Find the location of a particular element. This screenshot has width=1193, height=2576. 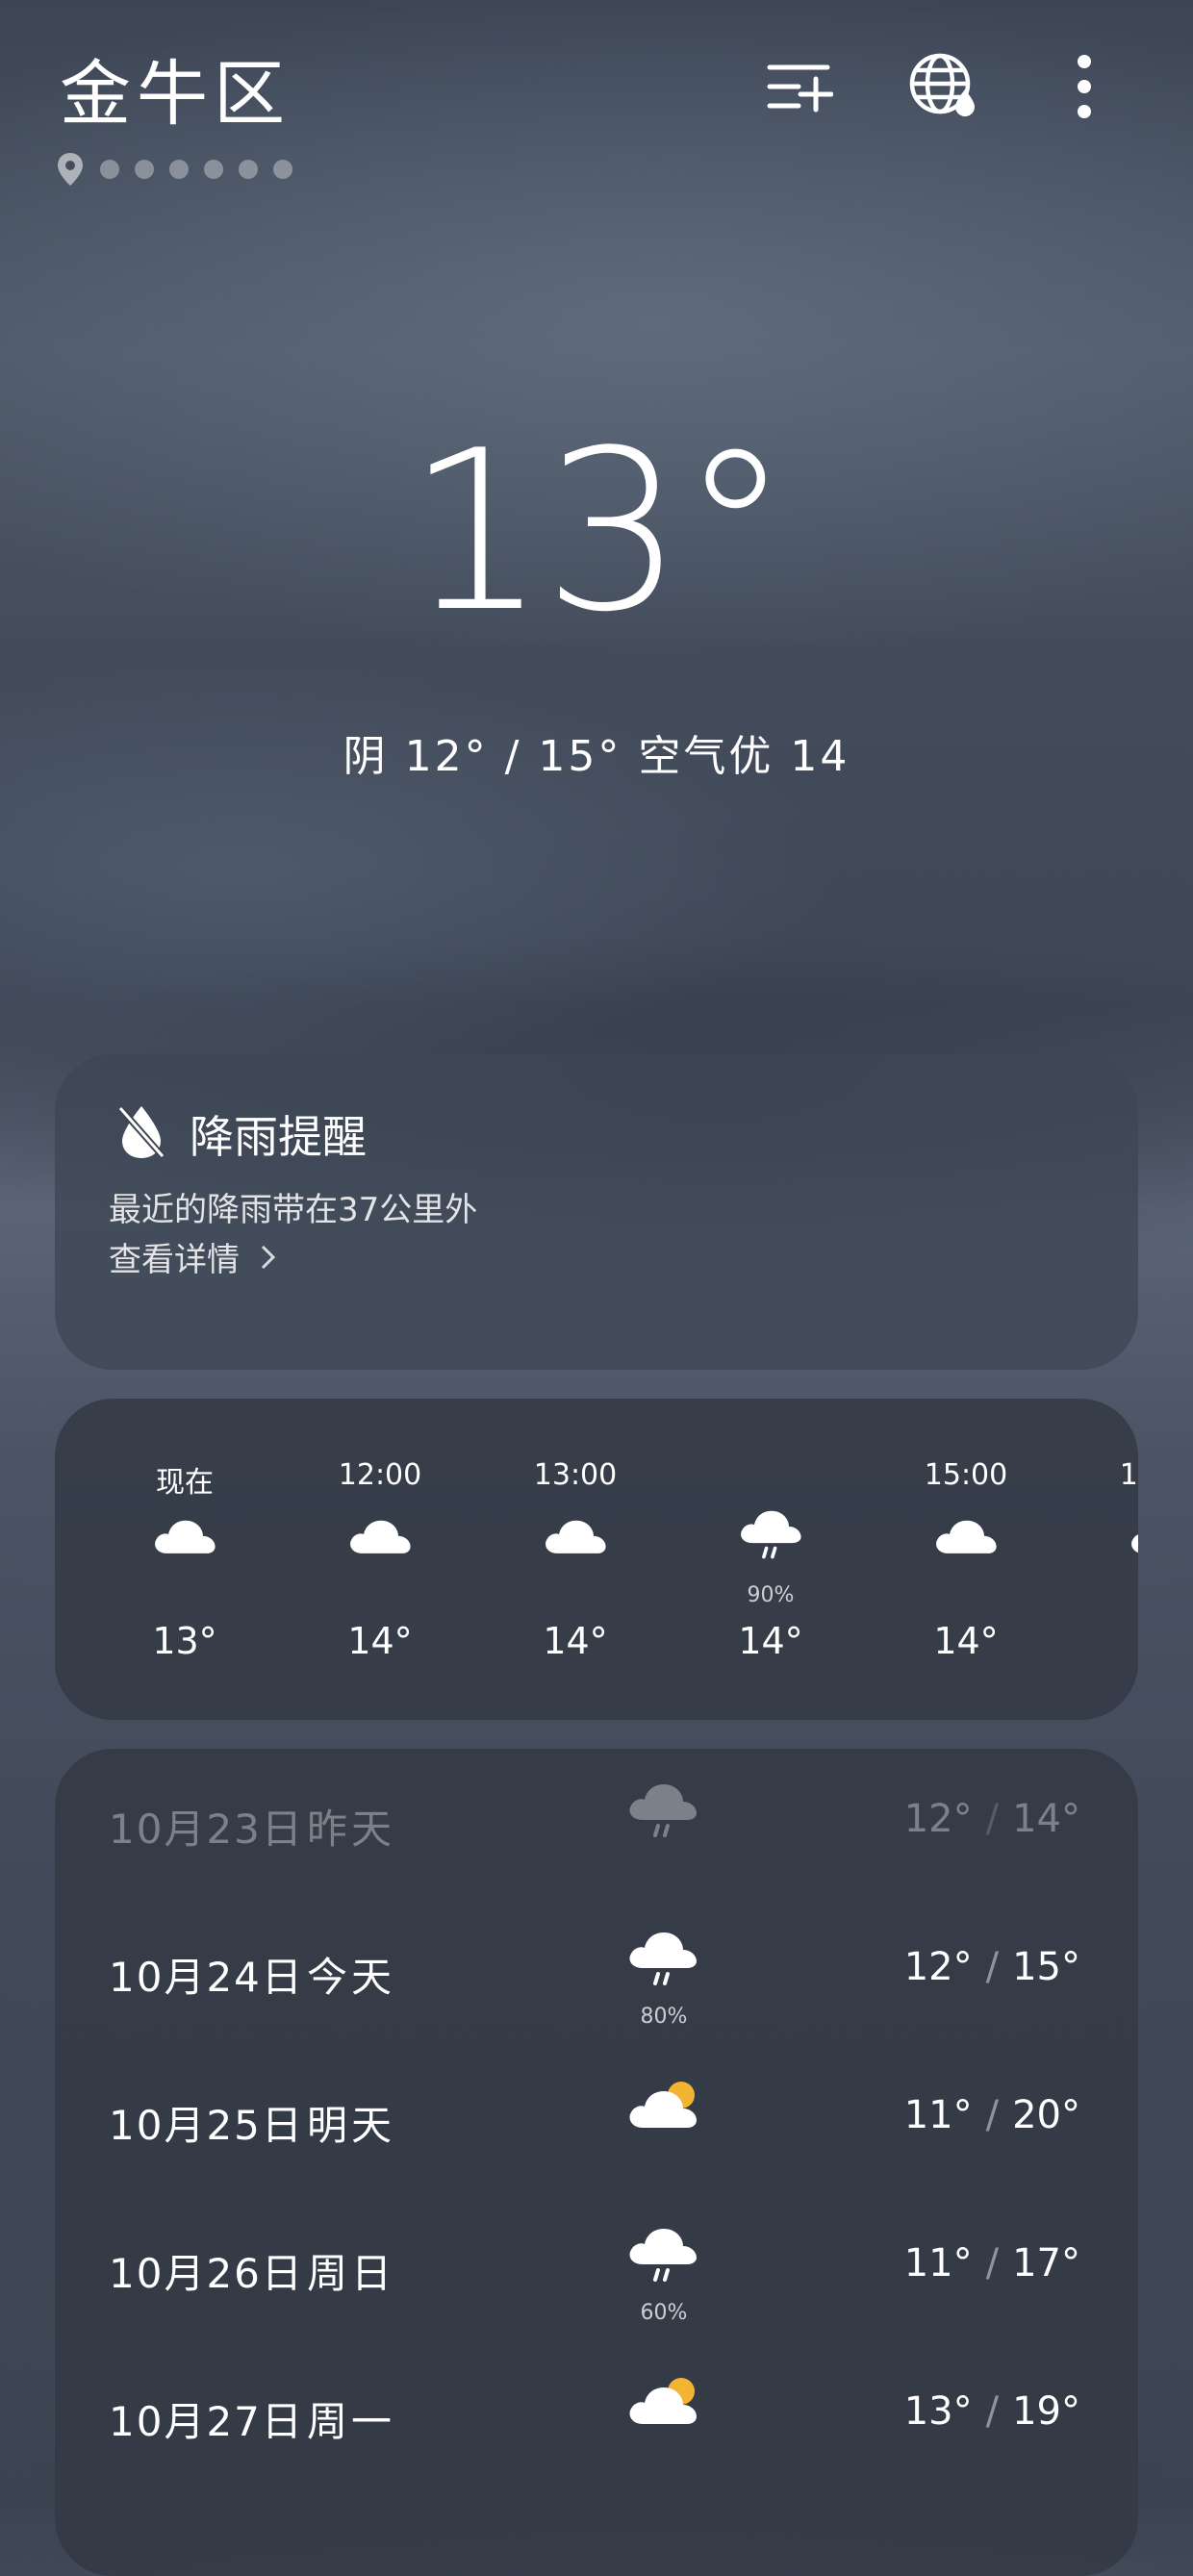

day-date: 10月24日 is located at coordinates (206, 1977).